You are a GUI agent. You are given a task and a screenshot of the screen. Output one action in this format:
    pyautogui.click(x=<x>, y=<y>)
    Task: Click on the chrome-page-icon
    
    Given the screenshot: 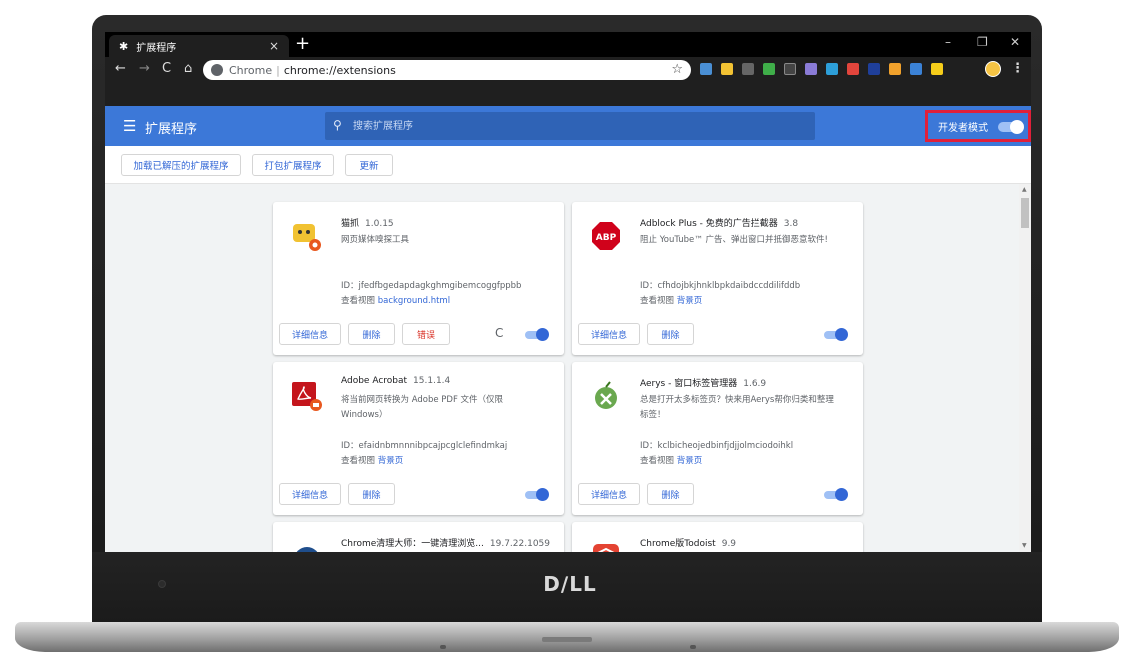 What is the action you would take?
    pyautogui.click(x=217, y=70)
    